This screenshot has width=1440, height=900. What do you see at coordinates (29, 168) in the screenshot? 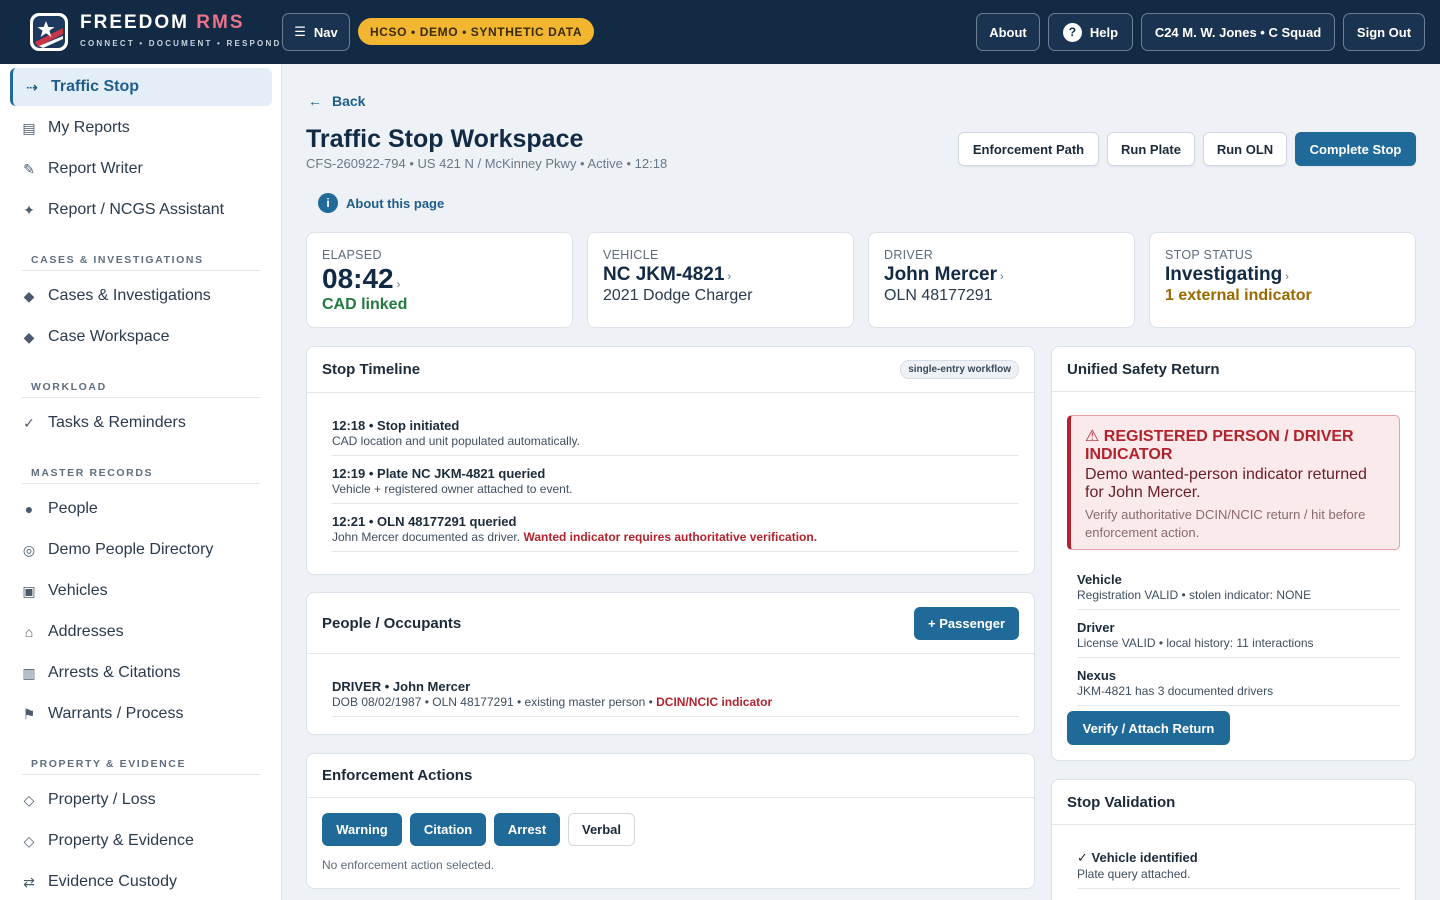
I see `pencil-icon: ✎` at bounding box center [29, 168].